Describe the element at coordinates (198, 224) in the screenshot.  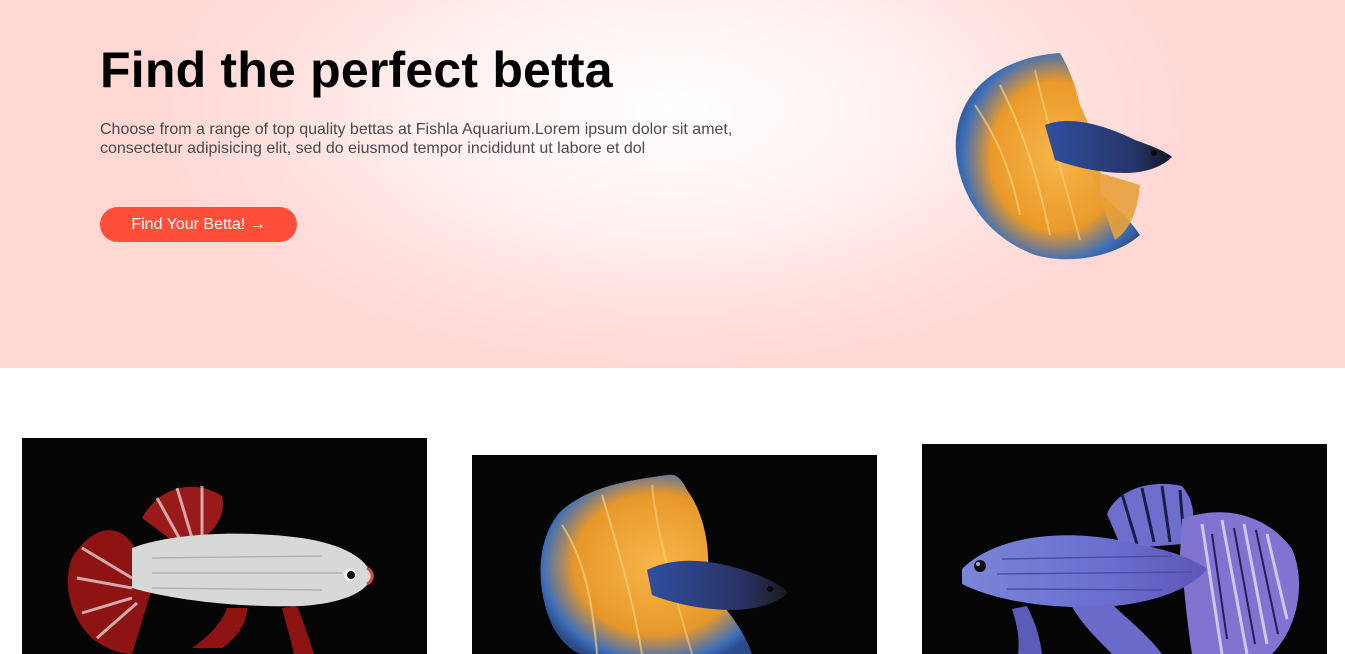
I see `find-your-betta-button: Find Your Betta! →` at that location.